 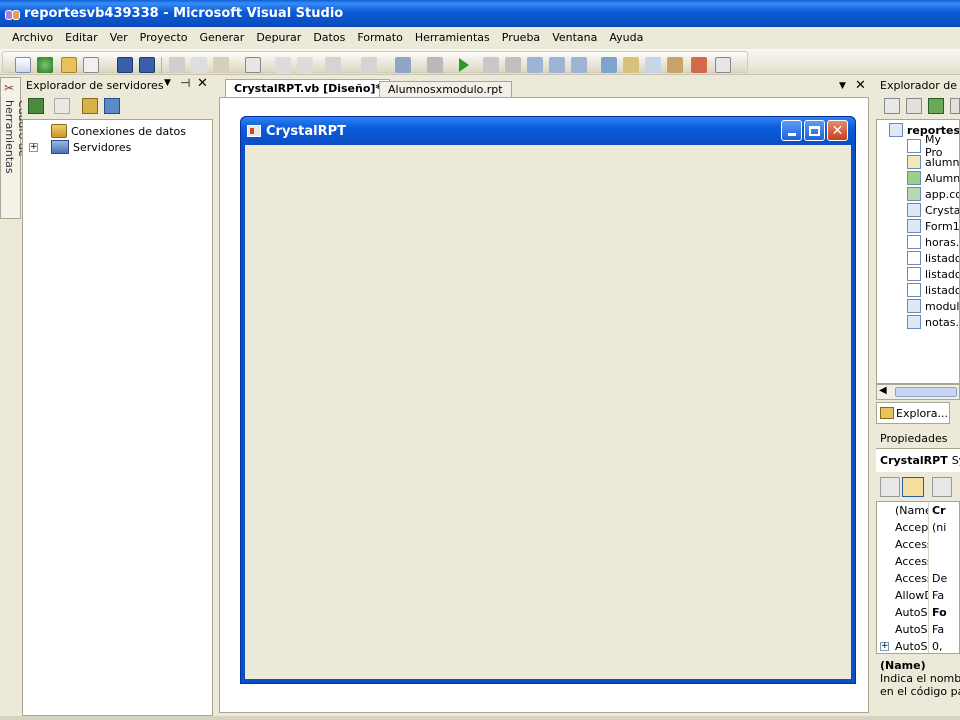 What do you see at coordinates (918, 578) in the screenshot?
I see `property-row: AccessibleDe` at bounding box center [918, 578].